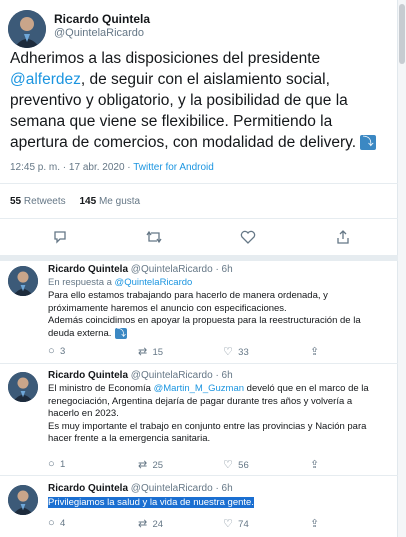 The width and height of the screenshot is (406, 537). Describe the element at coordinates (56, 351) in the screenshot. I see `reply-button: ○ 3` at that location.